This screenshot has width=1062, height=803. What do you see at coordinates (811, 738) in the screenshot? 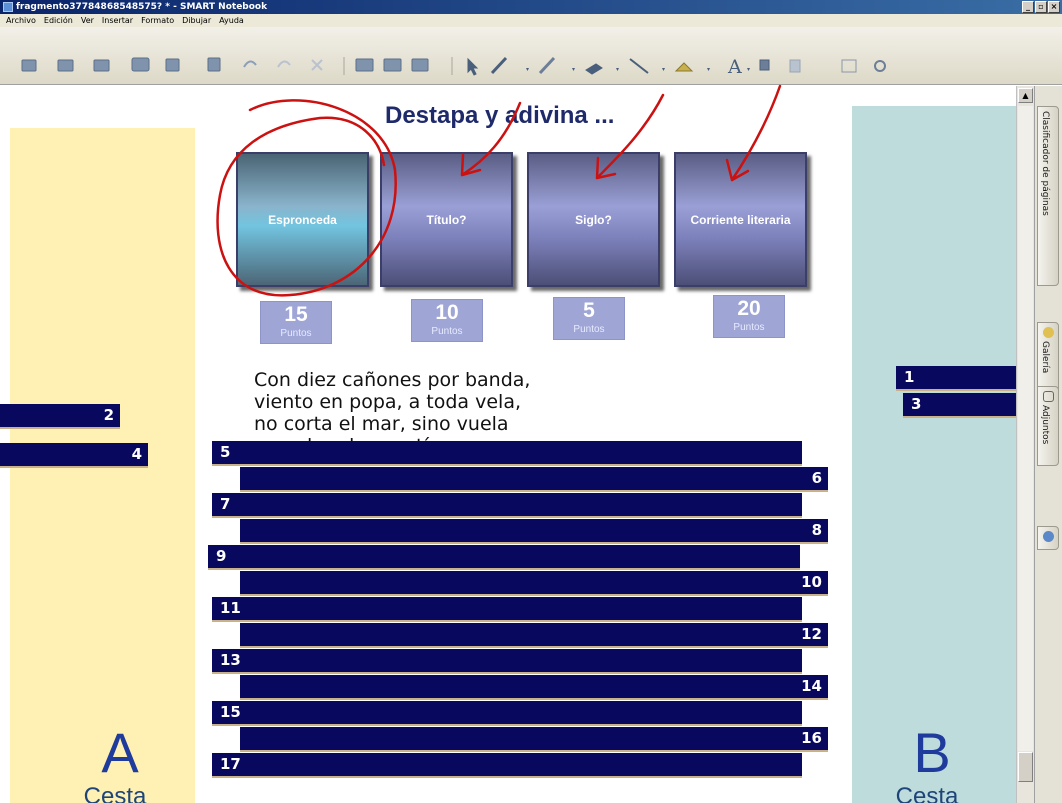
I see `strip-number: 16` at bounding box center [811, 738].